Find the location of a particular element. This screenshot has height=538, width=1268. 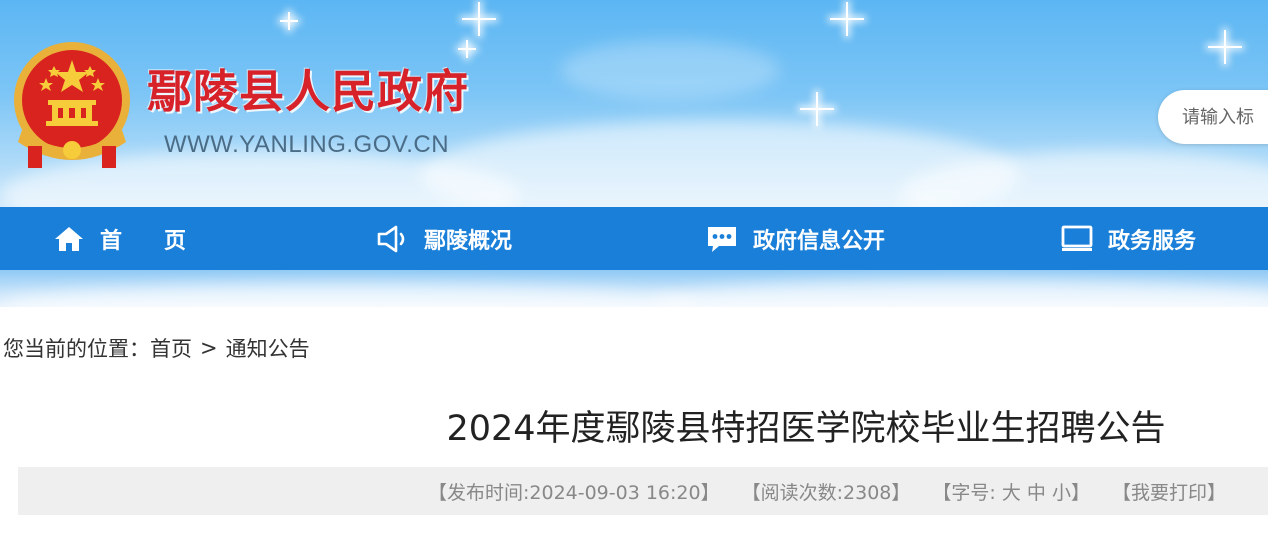

nav-item-label: 政务服务 is located at coordinates (1152, 241).